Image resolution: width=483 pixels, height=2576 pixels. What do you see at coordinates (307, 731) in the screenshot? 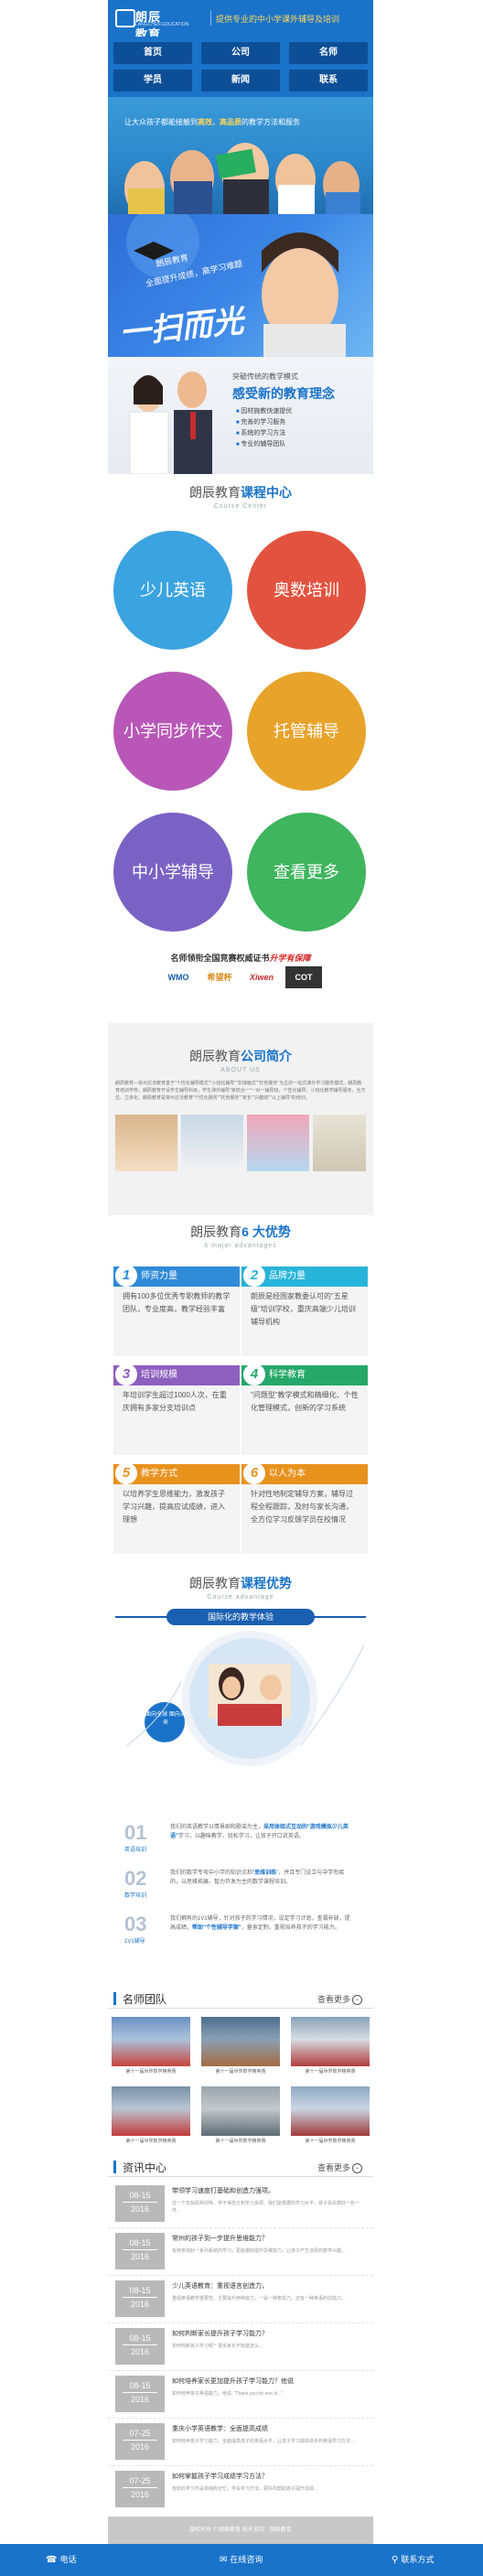
I see `course-after-school: 托管辅导` at bounding box center [307, 731].